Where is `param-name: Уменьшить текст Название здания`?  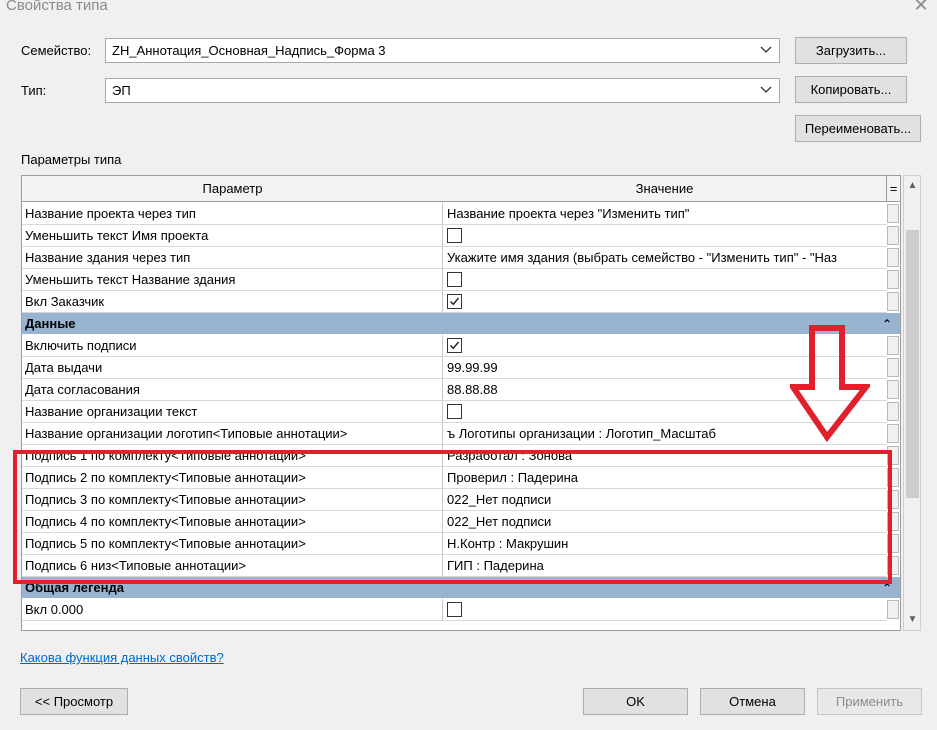 param-name: Уменьшить текст Название здания is located at coordinates (232, 280).